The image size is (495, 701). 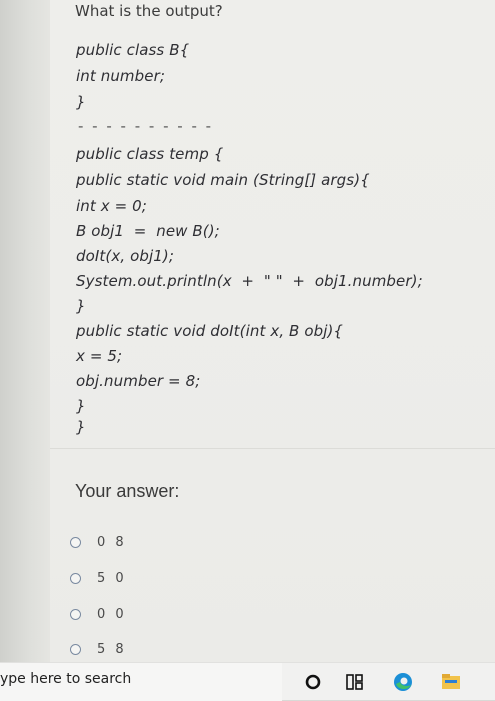 What do you see at coordinates (403, 682) in the screenshot?
I see `edge-browser-icon` at bounding box center [403, 682].